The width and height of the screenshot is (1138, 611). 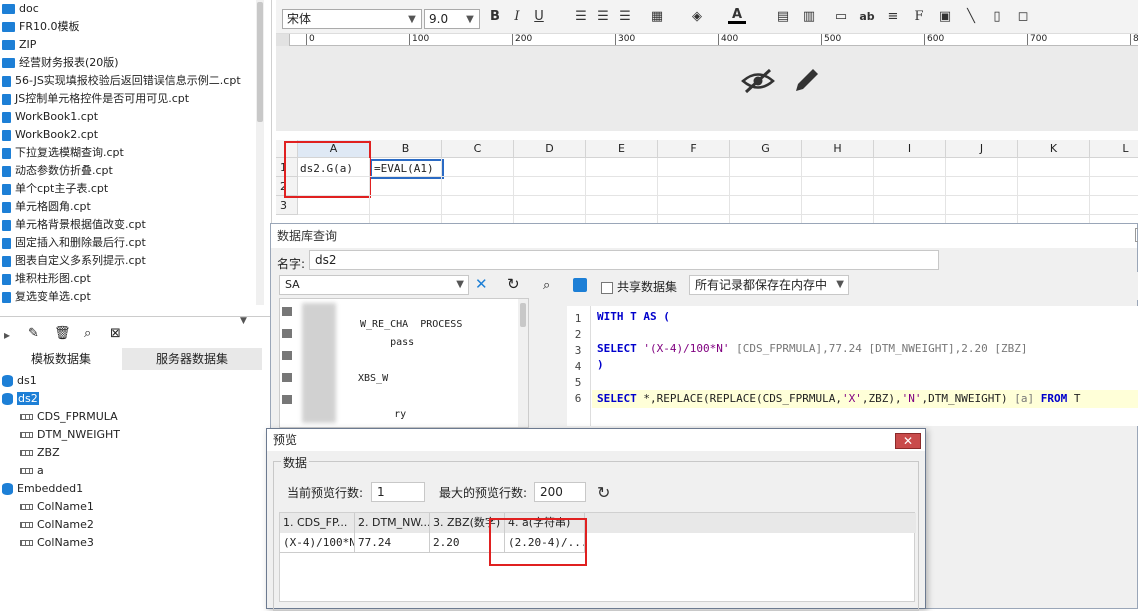 I want to click on share-checkbox: 共享数据集, so click(x=639, y=286).